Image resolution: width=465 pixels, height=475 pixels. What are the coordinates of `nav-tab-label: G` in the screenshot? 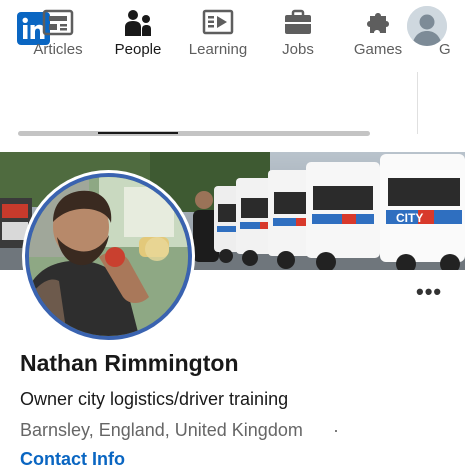 It's located at (445, 49).